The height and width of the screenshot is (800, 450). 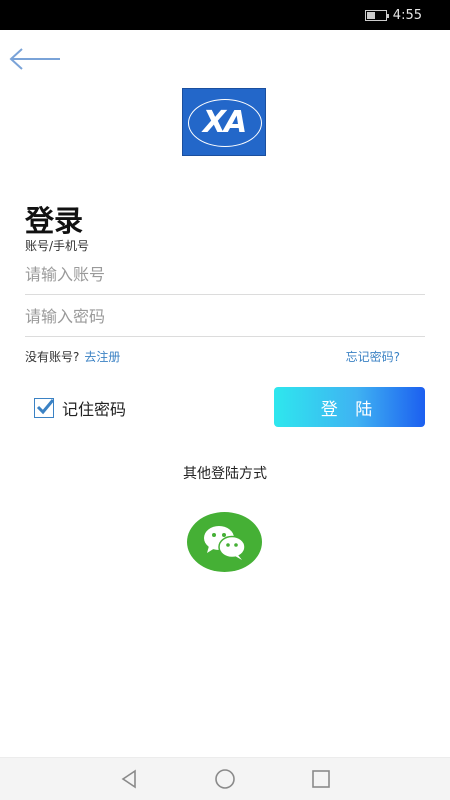 I want to click on nav-back-icon, so click(x=128, y=779).